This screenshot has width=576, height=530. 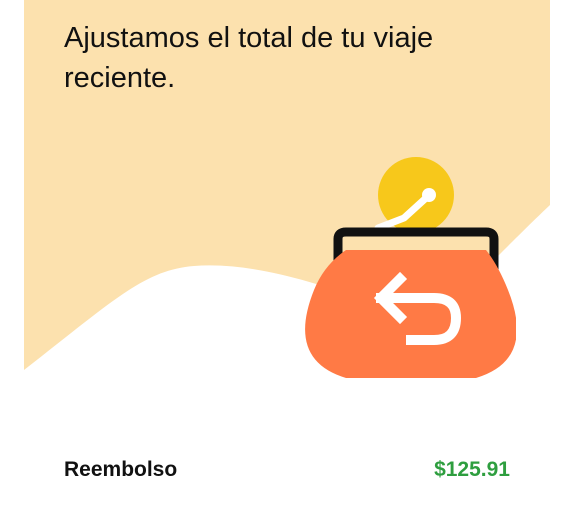 I want to click on wallet-body, so click(x=410, y=314).